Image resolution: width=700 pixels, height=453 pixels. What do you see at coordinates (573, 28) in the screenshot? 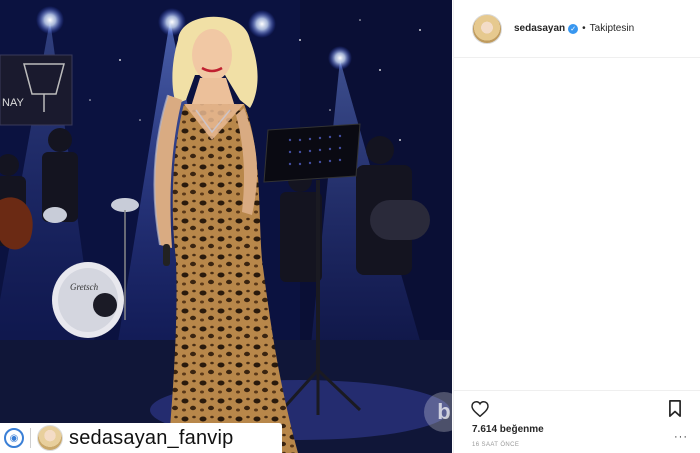
I see `verified-badge-icon: ✓` at bounding box center [573, 28].